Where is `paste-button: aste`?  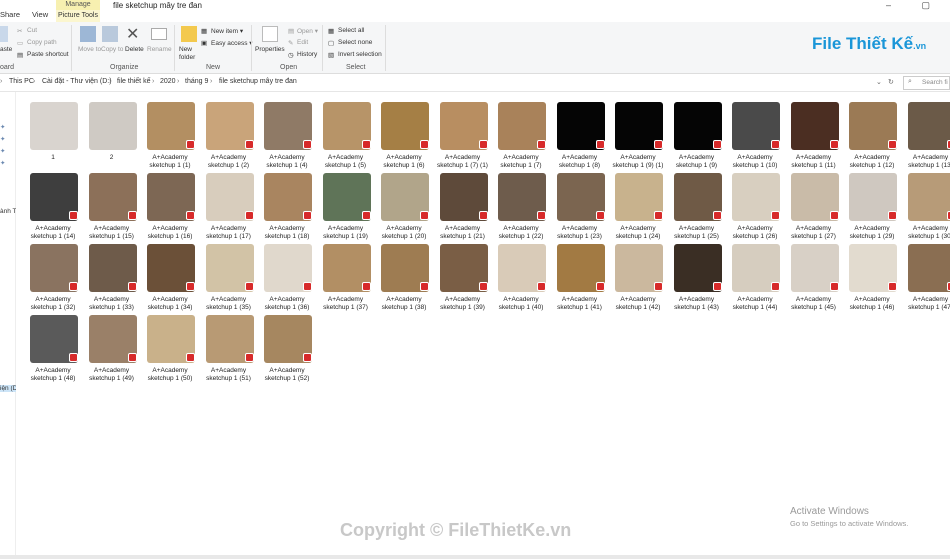
paste-button: aste is located at coordinates (6, 49).